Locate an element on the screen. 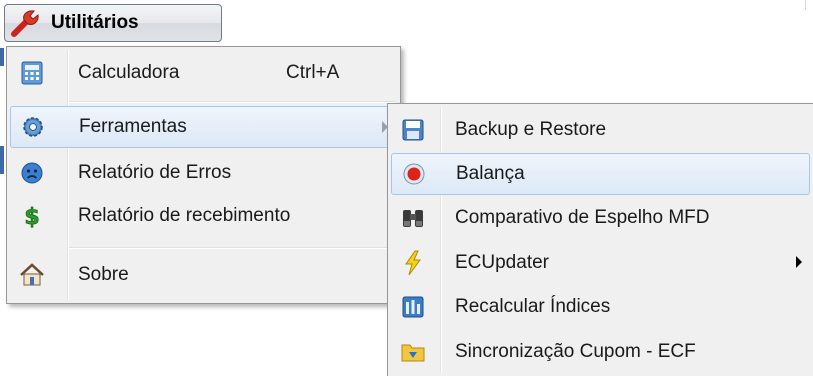  menu-item-shortcut: Ctrl+A is located at coordinates (313, 72).